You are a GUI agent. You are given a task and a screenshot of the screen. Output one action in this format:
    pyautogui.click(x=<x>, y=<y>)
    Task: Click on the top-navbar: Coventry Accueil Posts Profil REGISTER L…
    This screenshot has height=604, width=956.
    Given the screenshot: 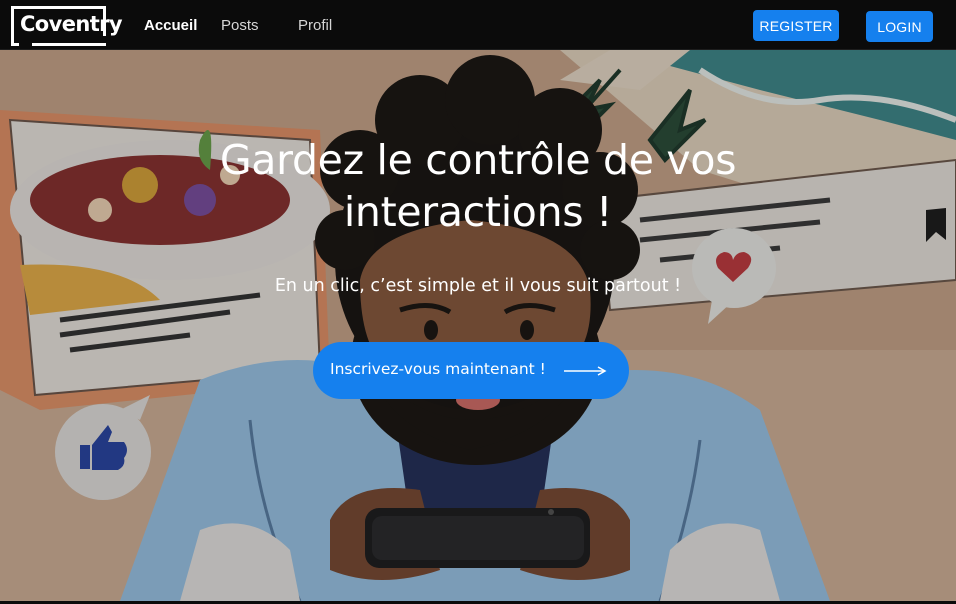 What is the action you would take?
    pyautogui.click(x=478, y=25)
    